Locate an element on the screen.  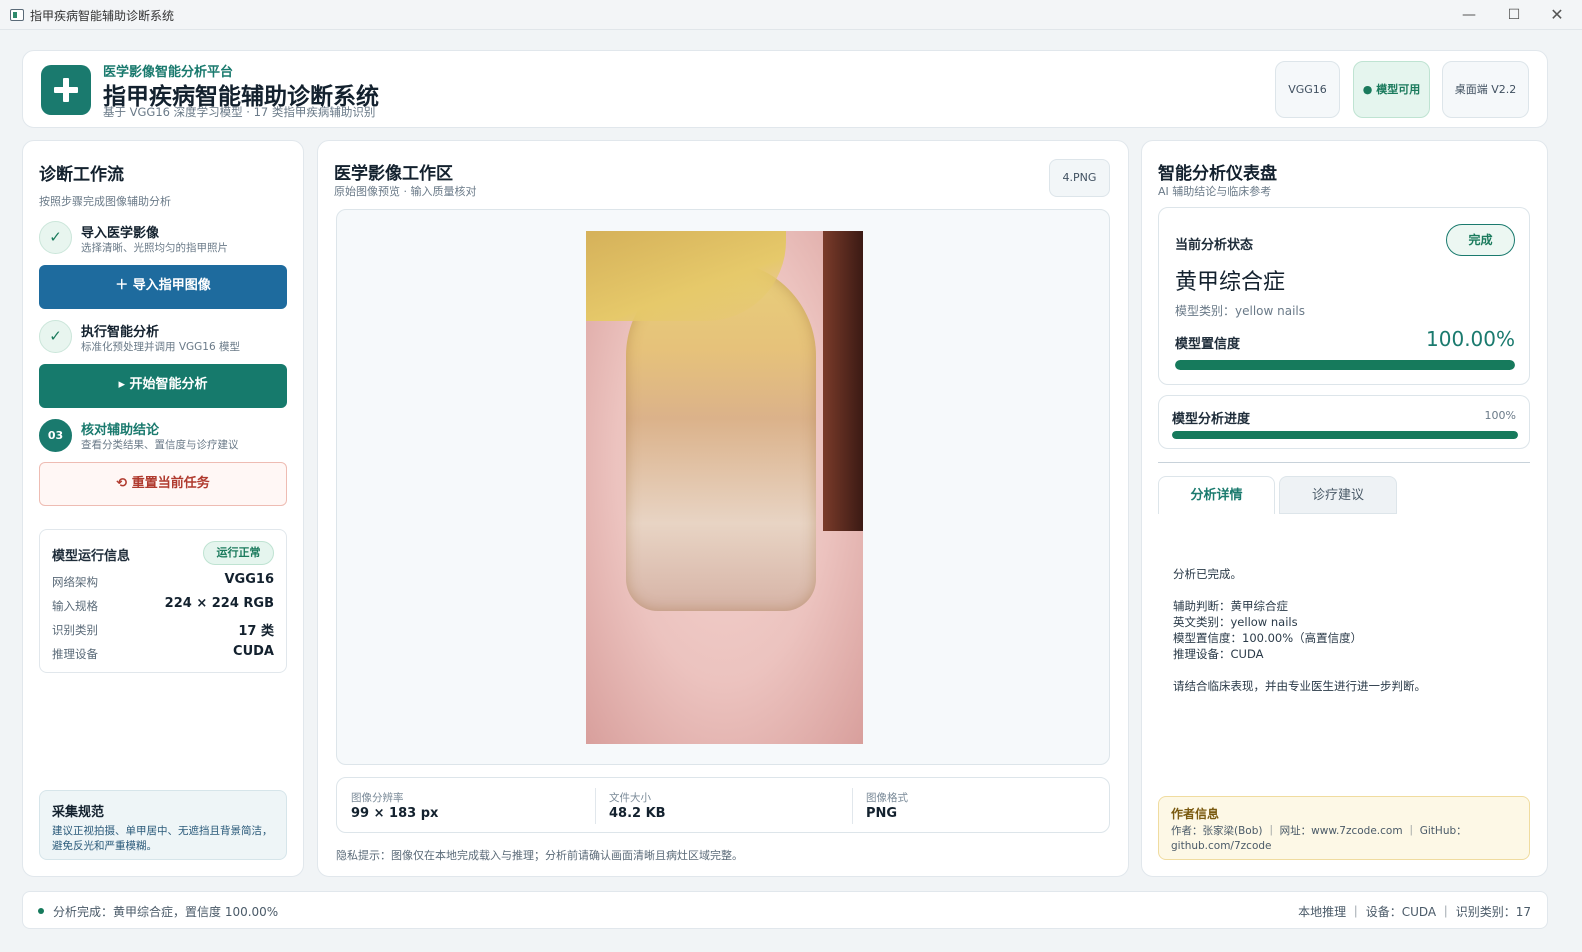
privacy-notice: 隐私提示：图像仅在本地完成载入与推理；分析前请确认画面清晰且病灶区域完整。 is located at coordinates (539, 855).